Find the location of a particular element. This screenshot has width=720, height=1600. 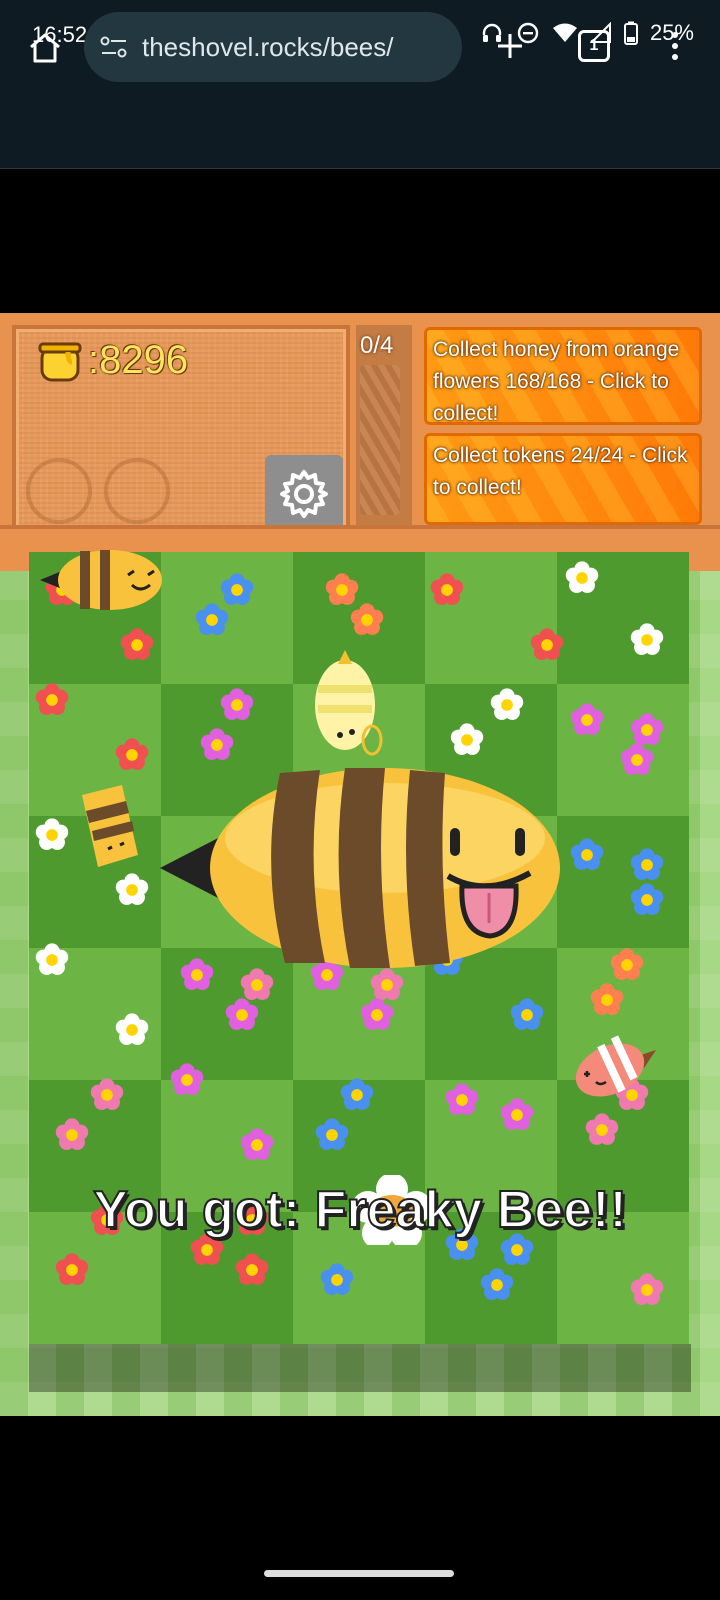

new-tab-button is located at coordinates (510, 46).